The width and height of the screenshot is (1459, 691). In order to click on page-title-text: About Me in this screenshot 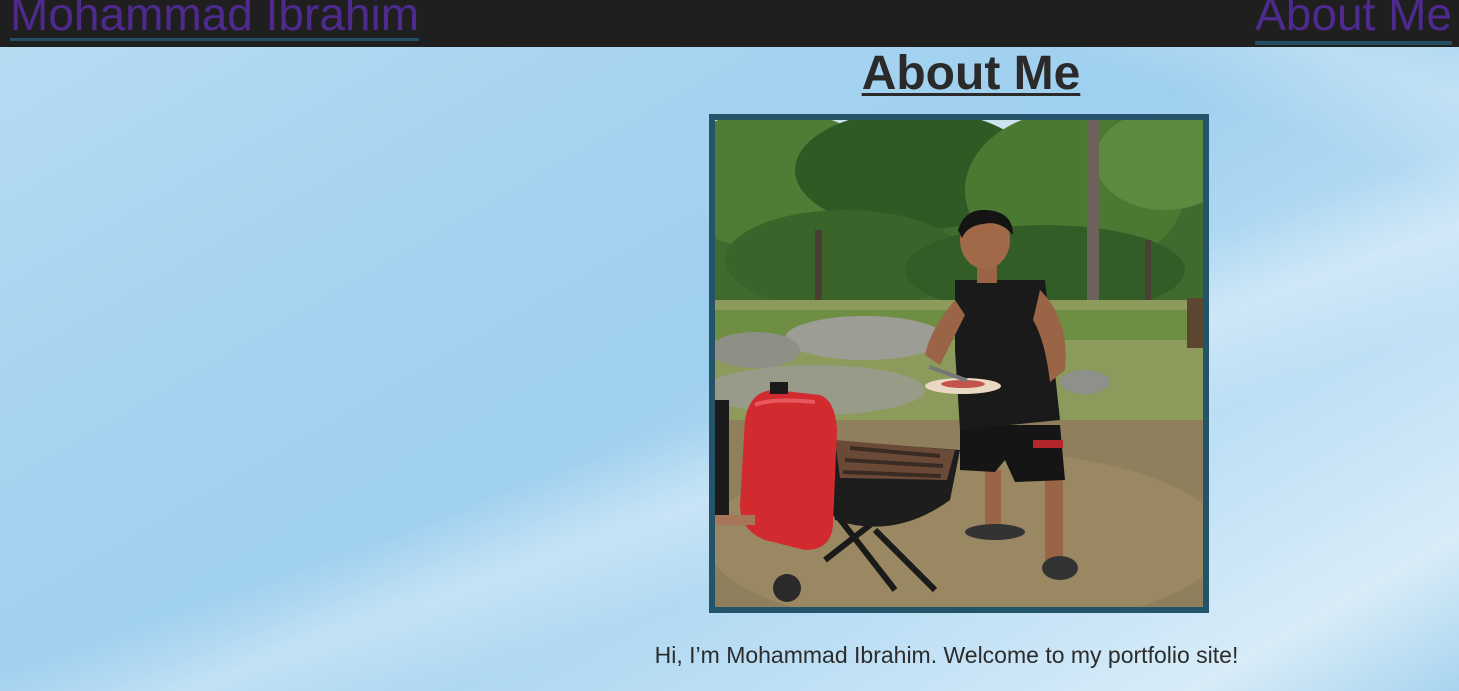, I will do `click(971, 73)`.